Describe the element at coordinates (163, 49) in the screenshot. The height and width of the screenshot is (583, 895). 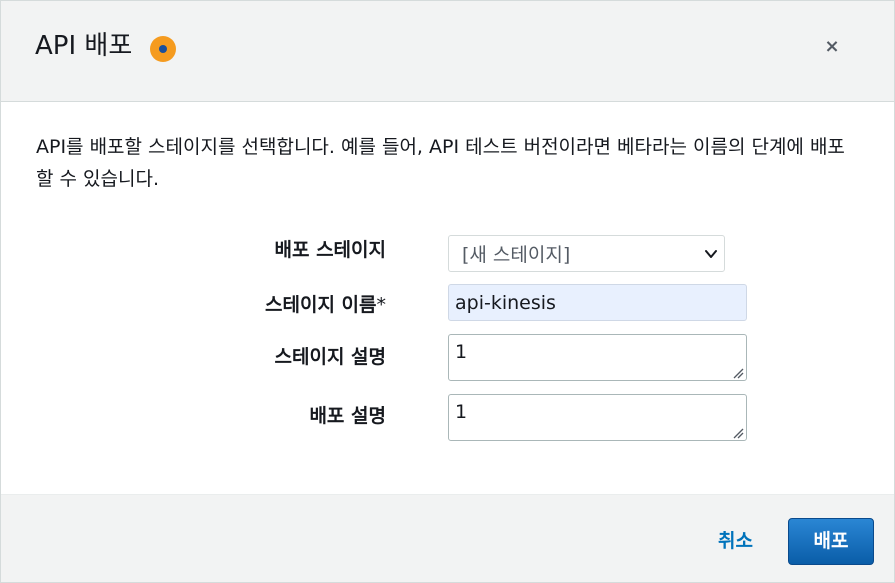
I see `info-badge-icon` at that location.